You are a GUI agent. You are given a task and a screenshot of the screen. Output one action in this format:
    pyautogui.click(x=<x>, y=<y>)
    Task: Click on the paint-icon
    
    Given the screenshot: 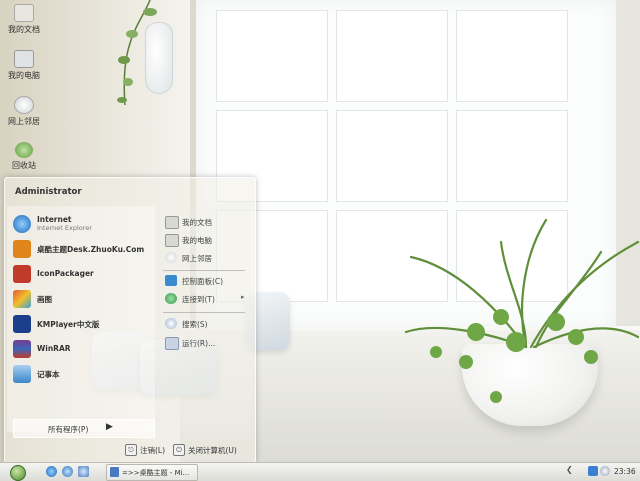 What is the action you would take?
    pyautogui.click(x=22, y=299)
    